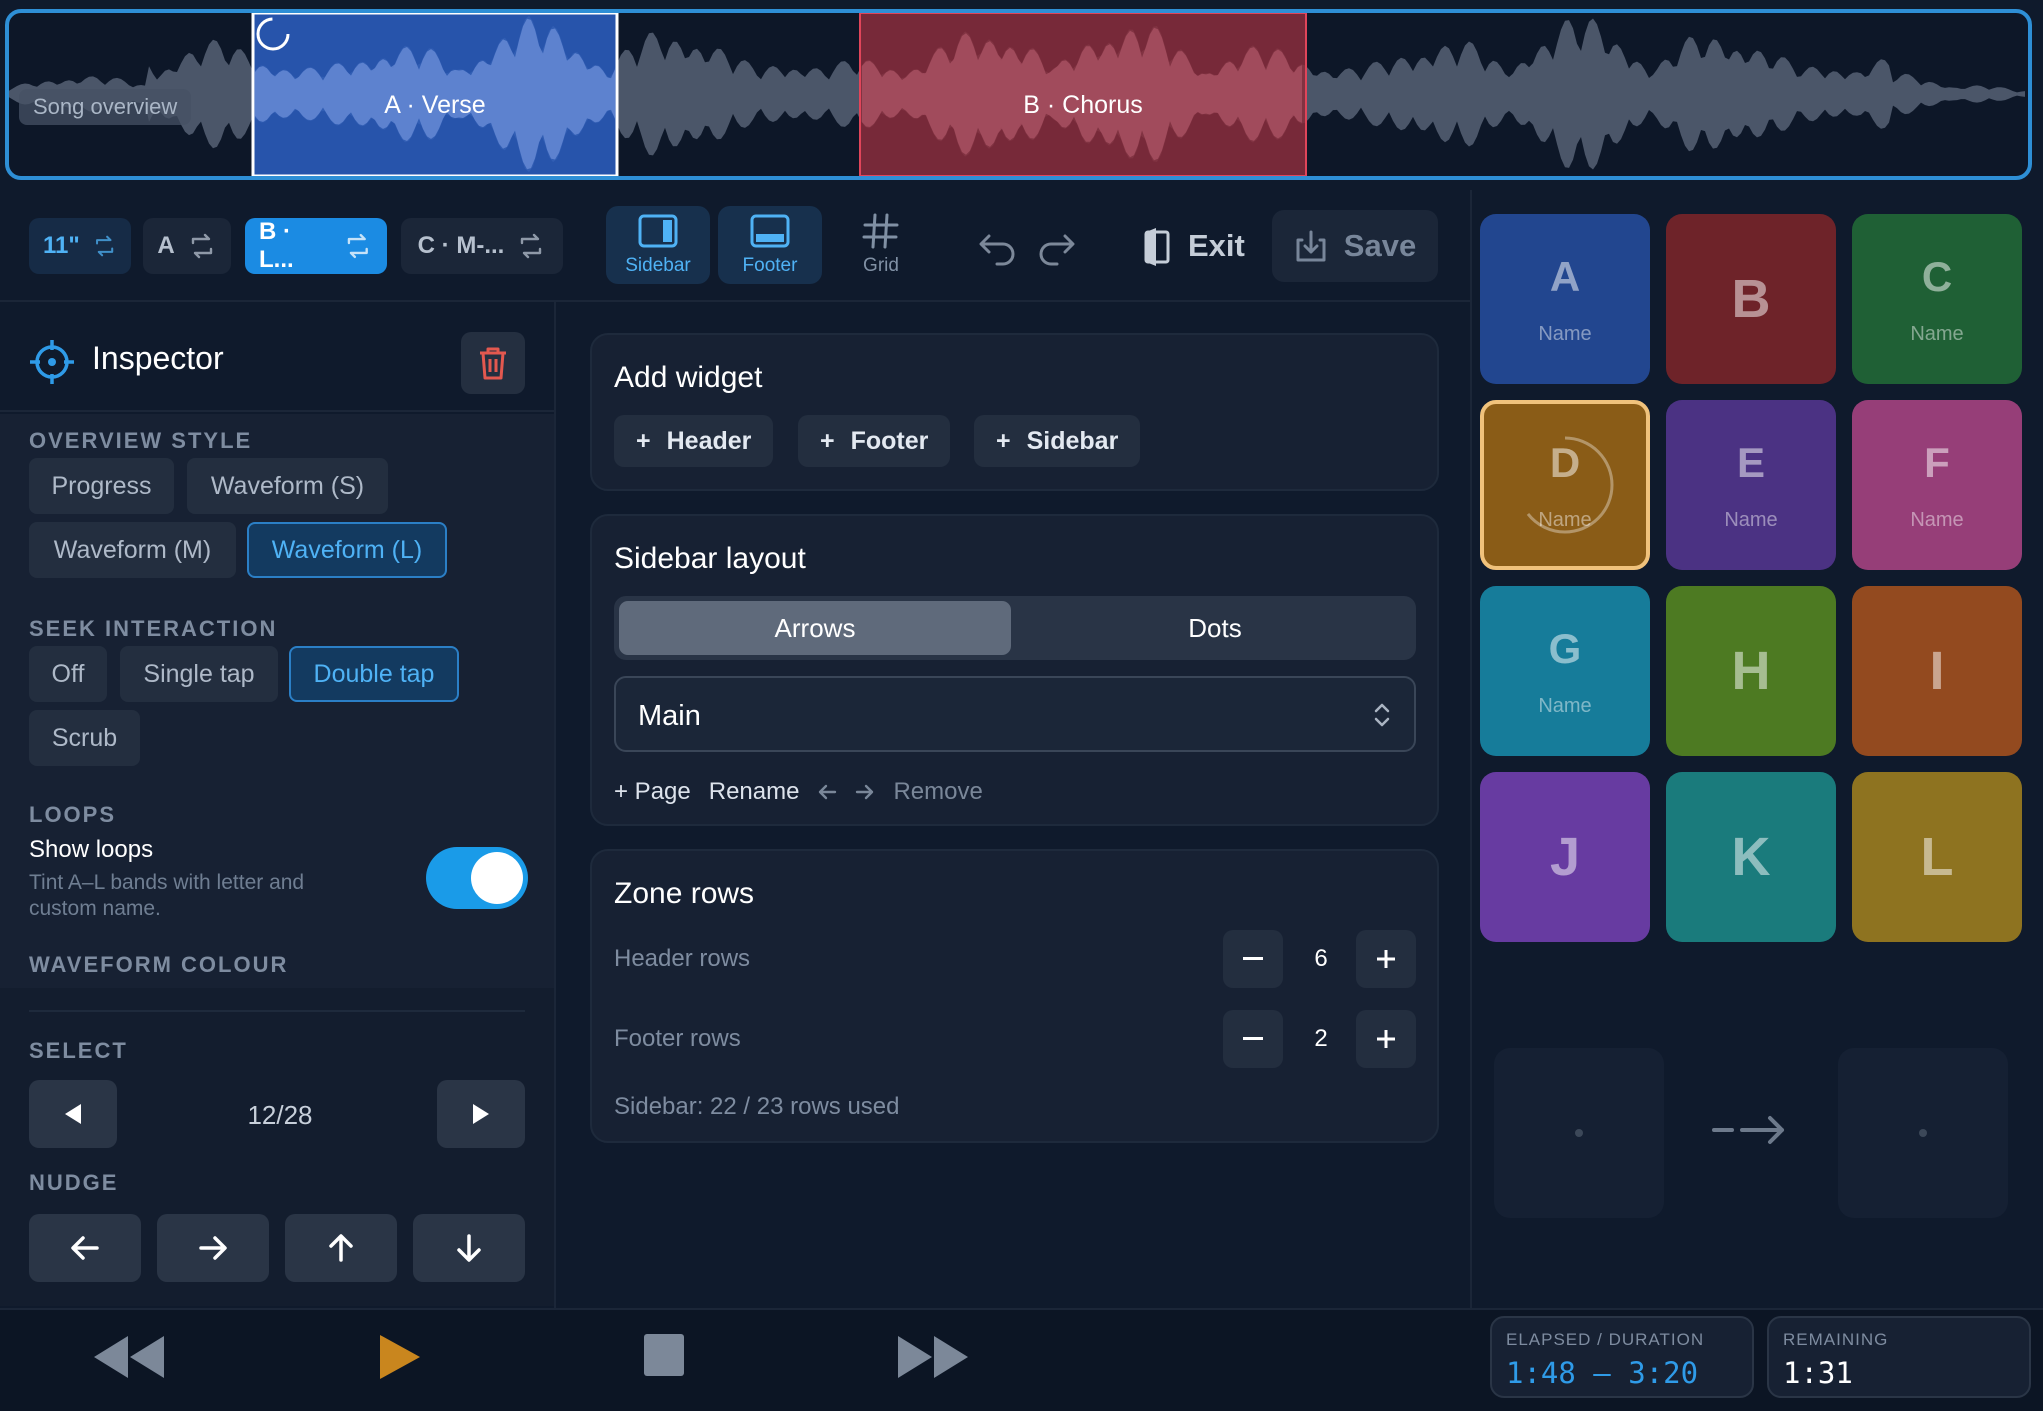 Image resolution: width=2043 pixels, height=1411 pixels. Describe the element at coordinates (374, 674) in the screenshot. I see `seek-double-tap: Double tap` at that location.